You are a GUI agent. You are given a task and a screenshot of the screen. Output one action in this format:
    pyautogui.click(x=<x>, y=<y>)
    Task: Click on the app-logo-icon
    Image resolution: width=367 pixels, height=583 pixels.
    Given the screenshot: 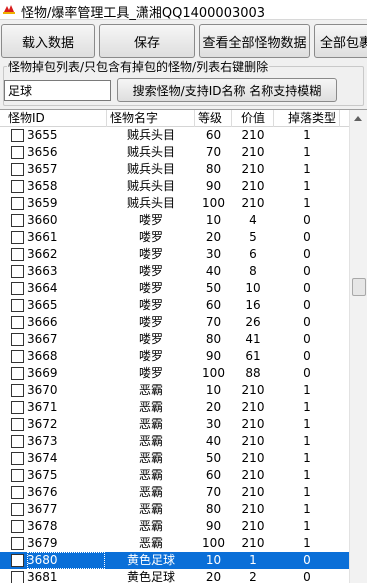 What is the action you would take?
    pyautogui.click(x=9, y=9)
    